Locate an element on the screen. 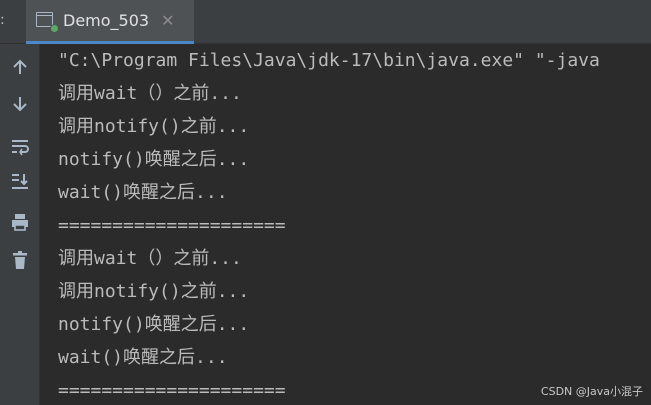  clear-all-button is located at coordinates (20, 260).